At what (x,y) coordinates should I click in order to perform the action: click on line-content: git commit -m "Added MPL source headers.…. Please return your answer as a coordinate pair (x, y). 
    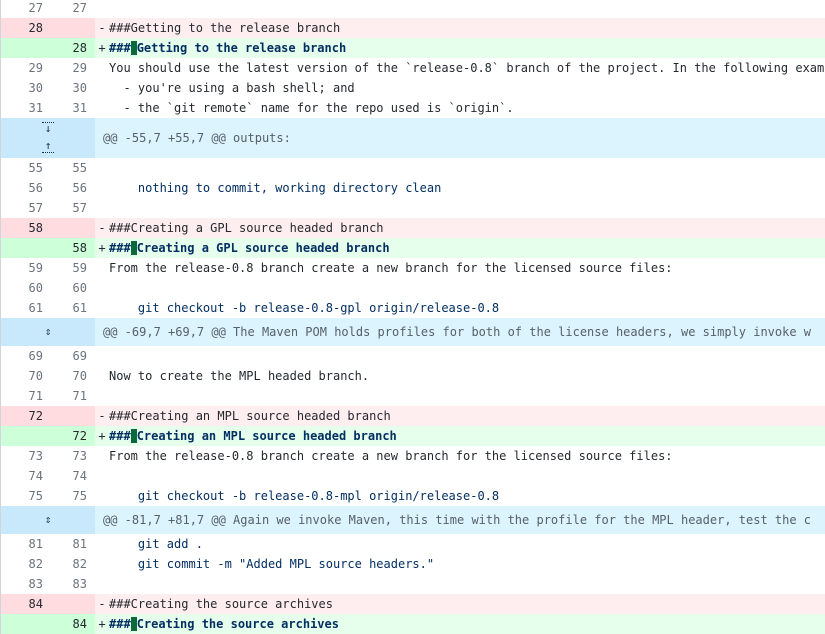
    Looking at the image, I should click on (272, 564).